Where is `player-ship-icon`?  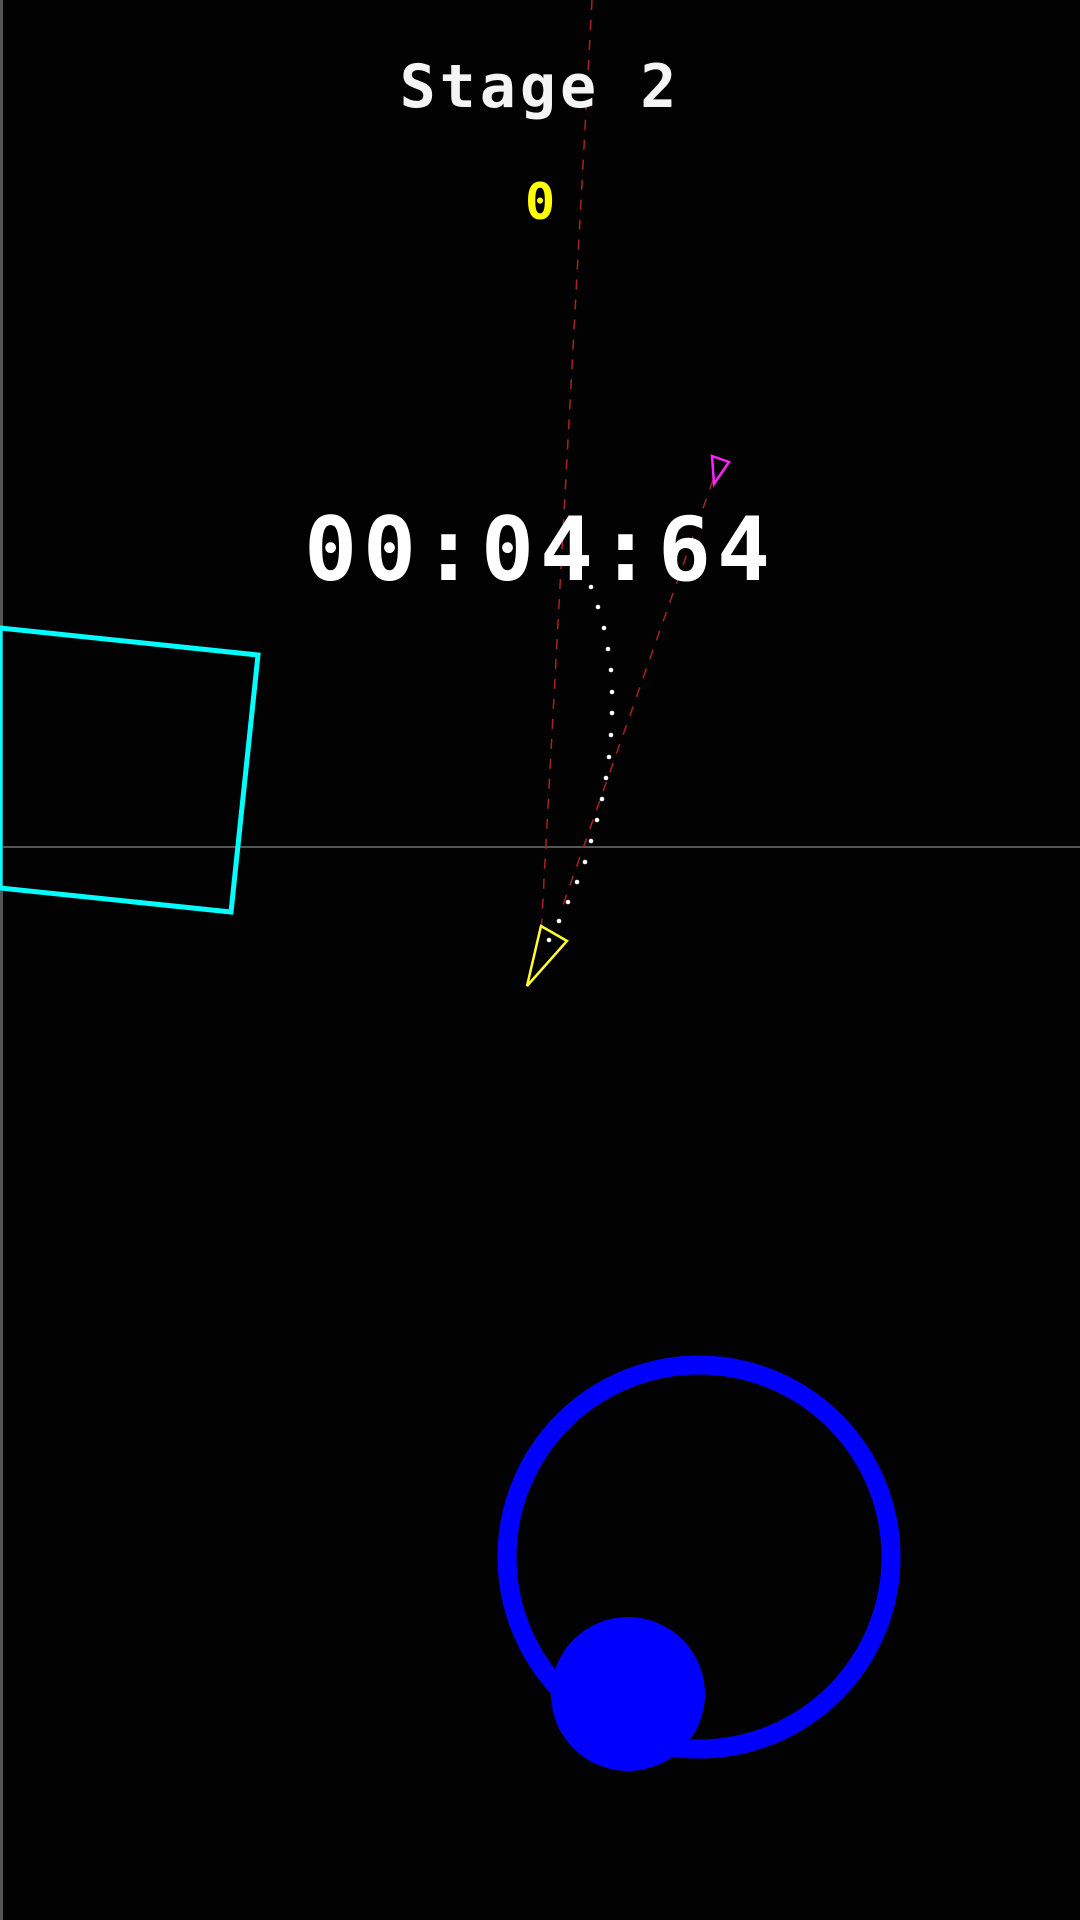 player-ship-icon is located at coordinates (547, 955).